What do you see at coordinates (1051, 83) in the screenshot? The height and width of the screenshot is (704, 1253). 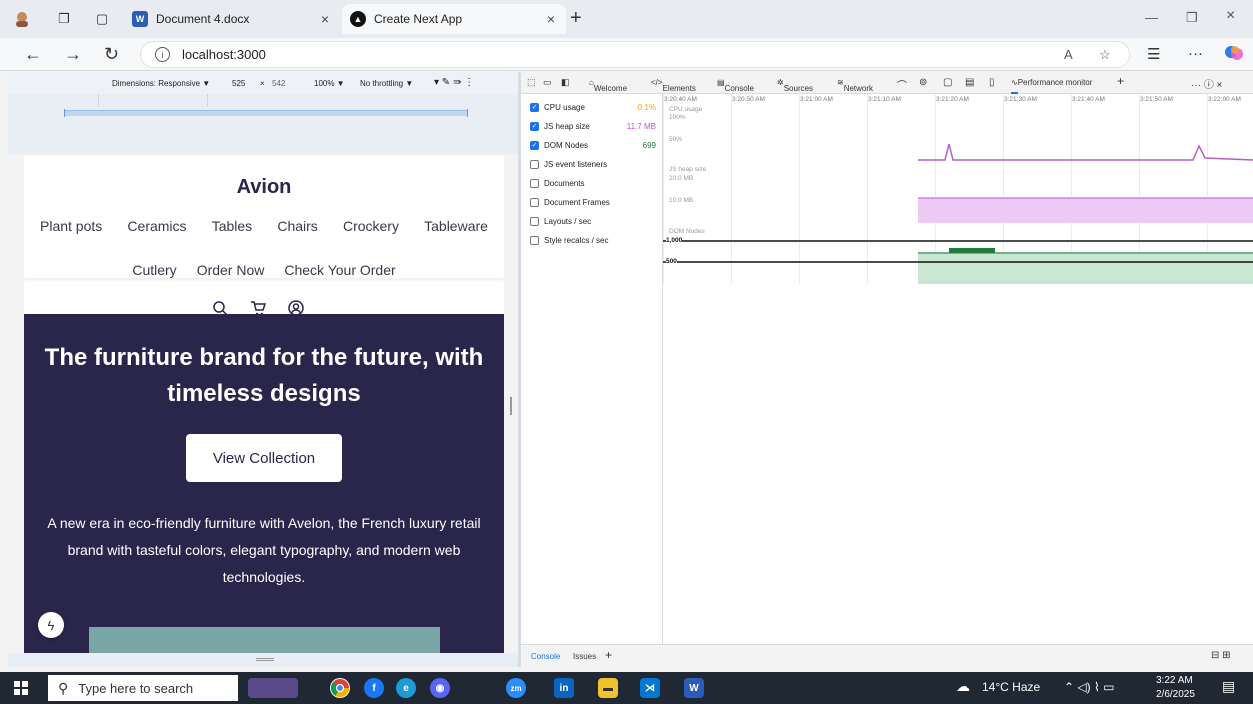 I see `tab-performance-monitor: ∿ Performance monitor` at bounding box center [1051, 83].